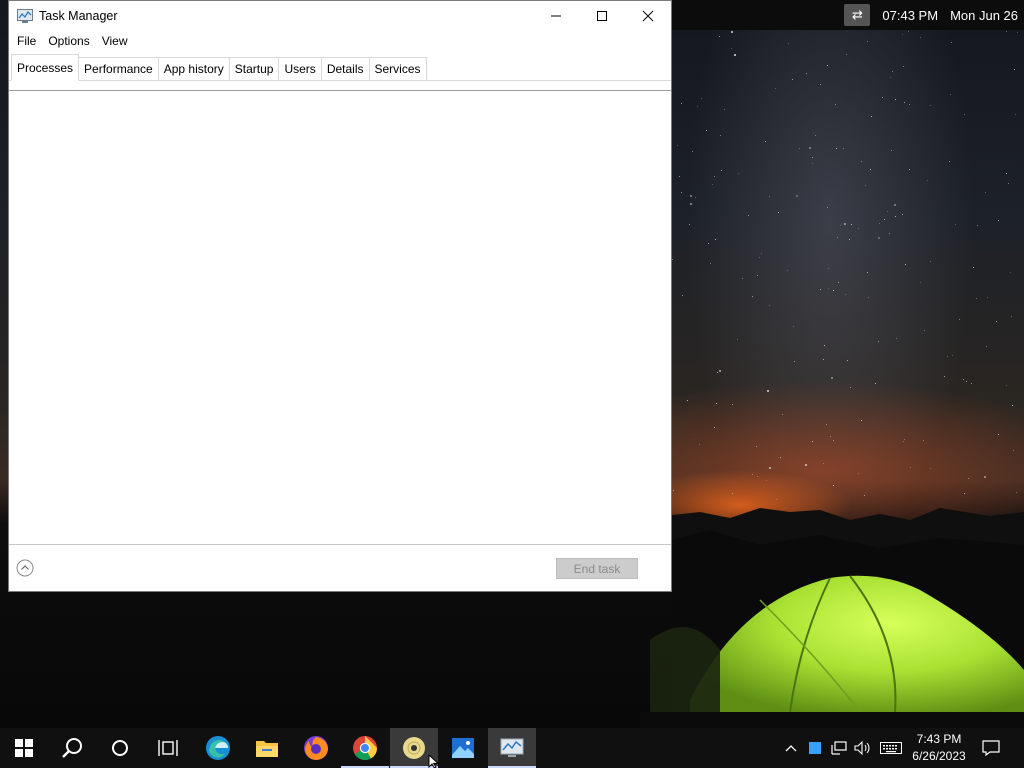  I want to click on maximize-icon, so click(602, 16).